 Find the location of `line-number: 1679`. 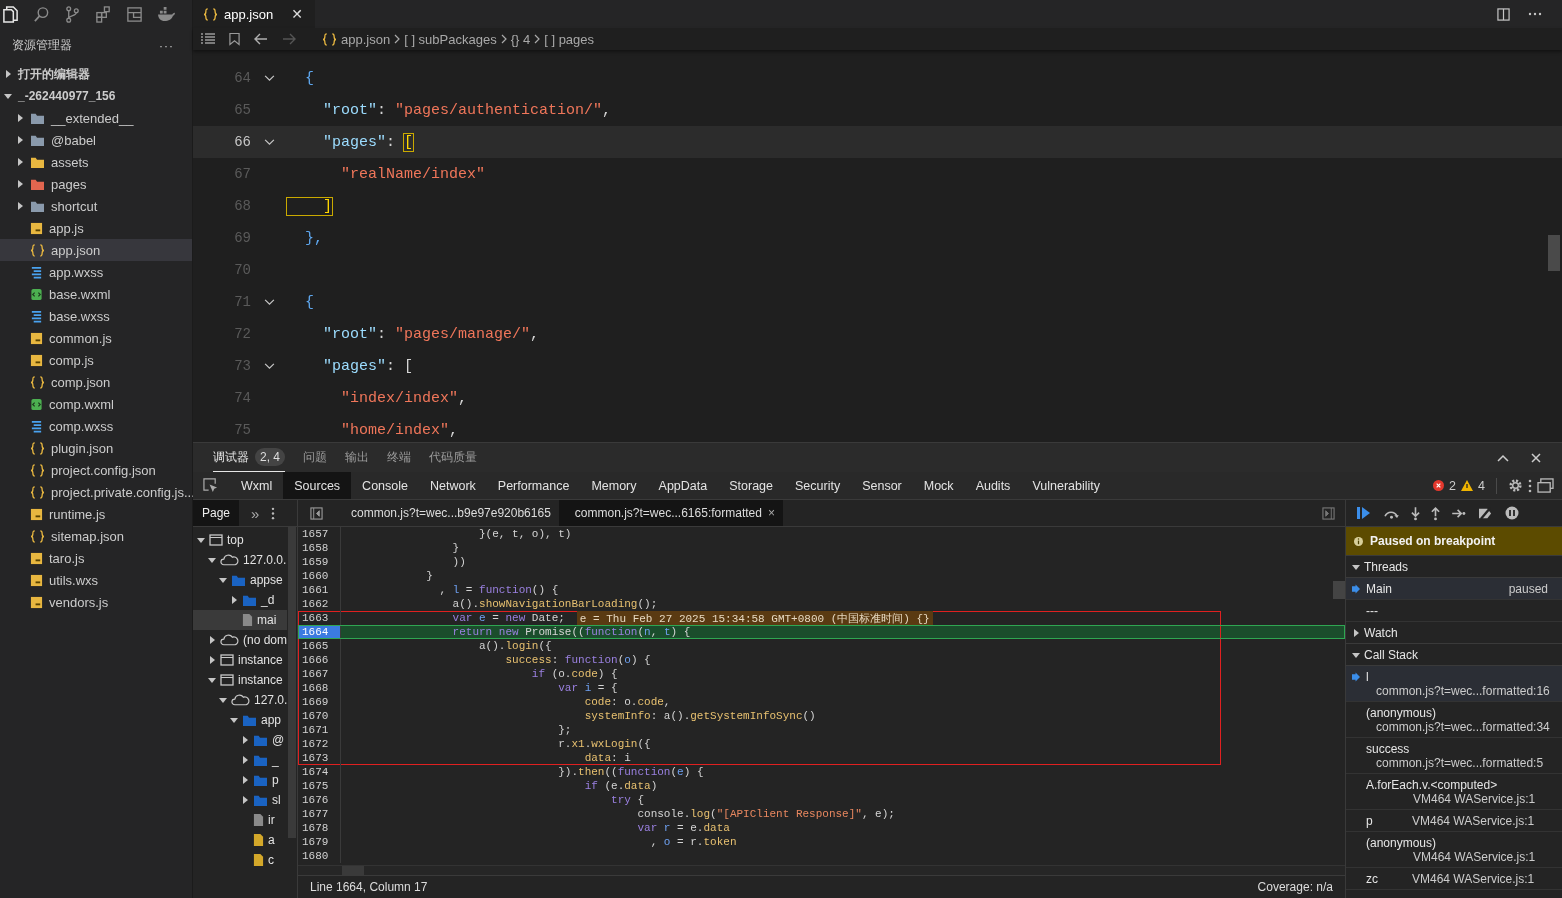

line-number: 1679 is located at coordinates (319, 842).